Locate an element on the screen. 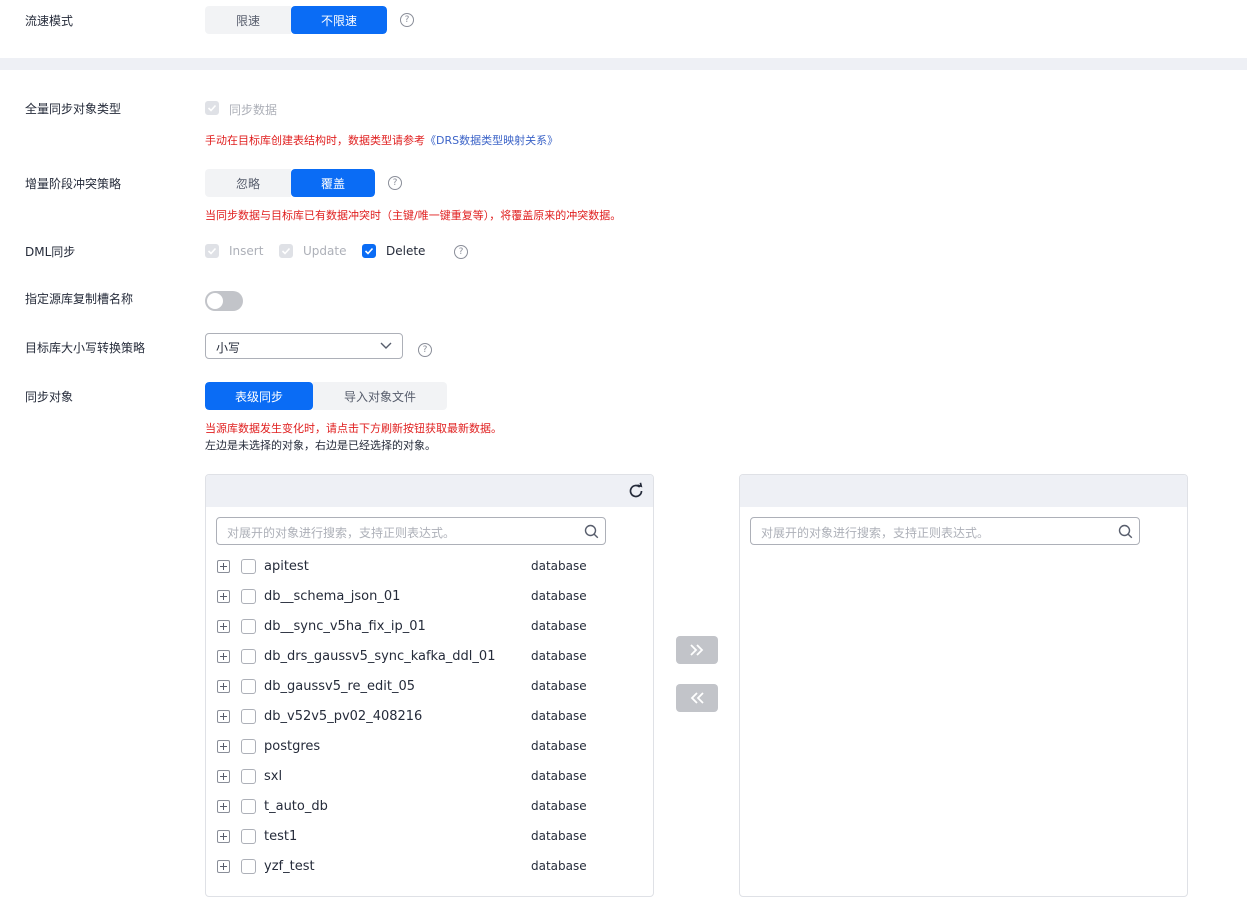 The height and width of the screenshot is (922, 1247). case-policy-select: 小写 is located at coordinates (304, 346).